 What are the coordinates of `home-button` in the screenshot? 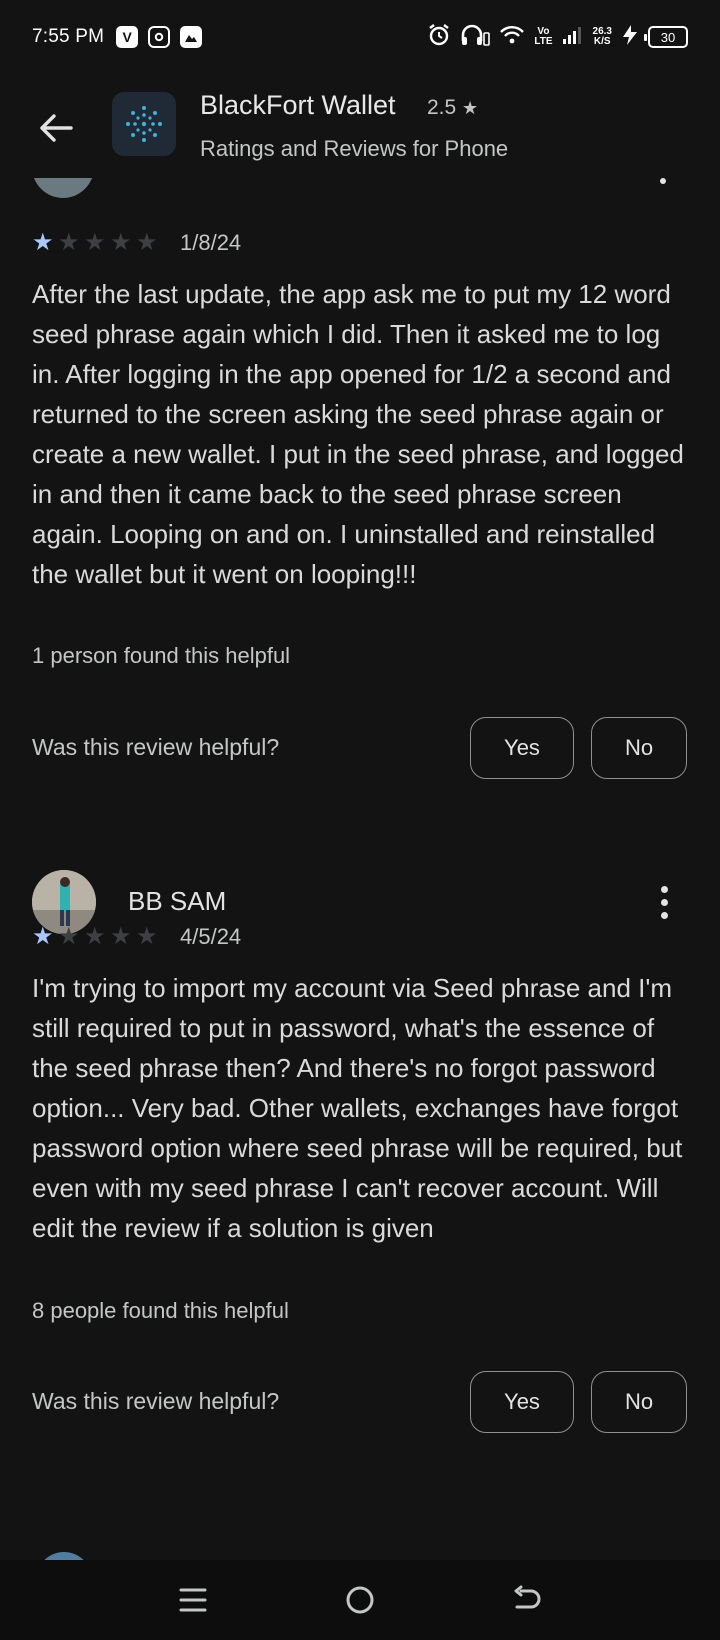 It's located at (360, 1600).